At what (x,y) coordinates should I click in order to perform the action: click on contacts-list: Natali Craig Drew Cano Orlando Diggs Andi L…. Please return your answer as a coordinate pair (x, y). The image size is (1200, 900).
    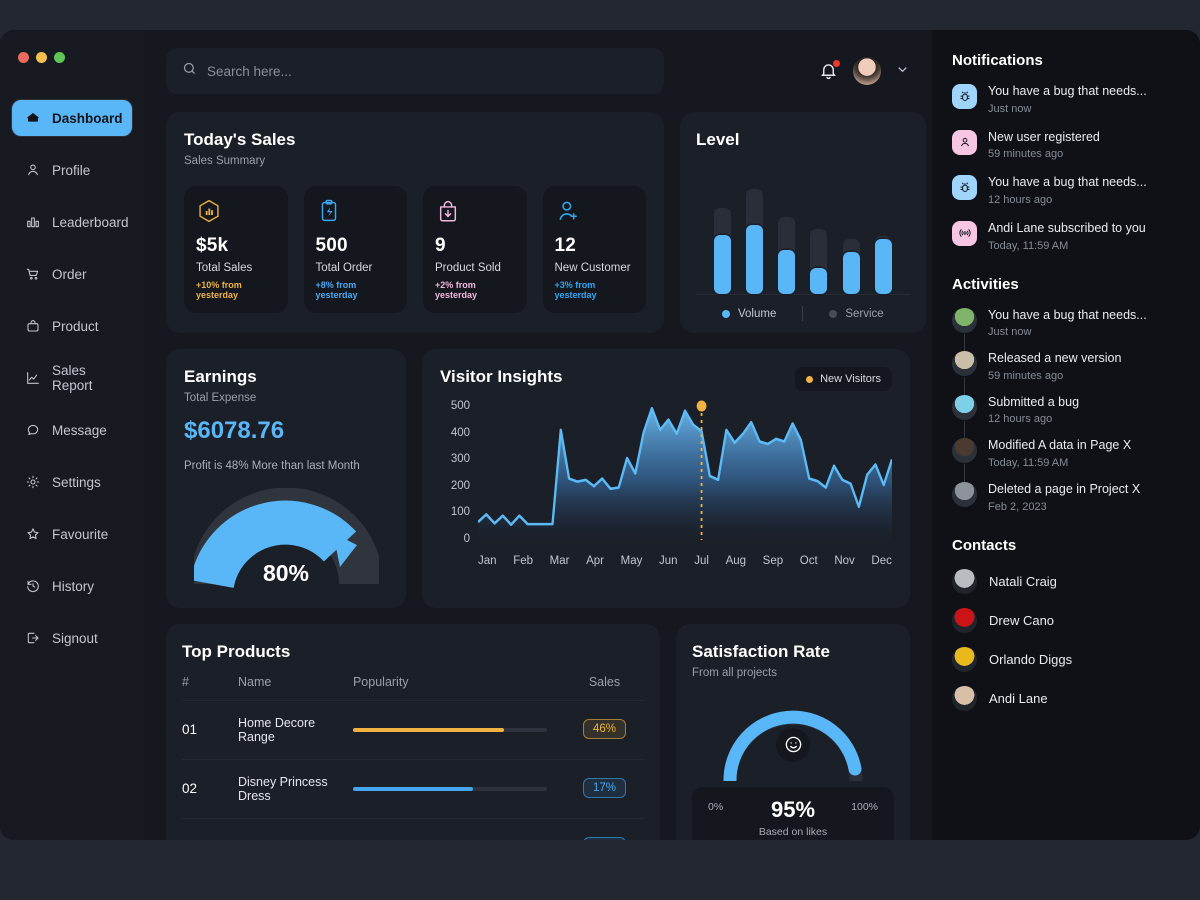
    Looking at the image, I should click on (1066, 639).